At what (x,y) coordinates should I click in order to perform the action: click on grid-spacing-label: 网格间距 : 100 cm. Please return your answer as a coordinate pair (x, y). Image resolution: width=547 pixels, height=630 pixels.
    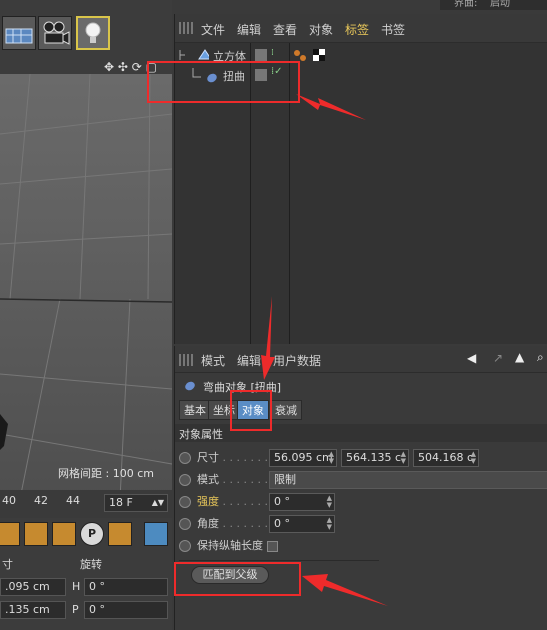
    Looking at the image, I should click on (106, 473).